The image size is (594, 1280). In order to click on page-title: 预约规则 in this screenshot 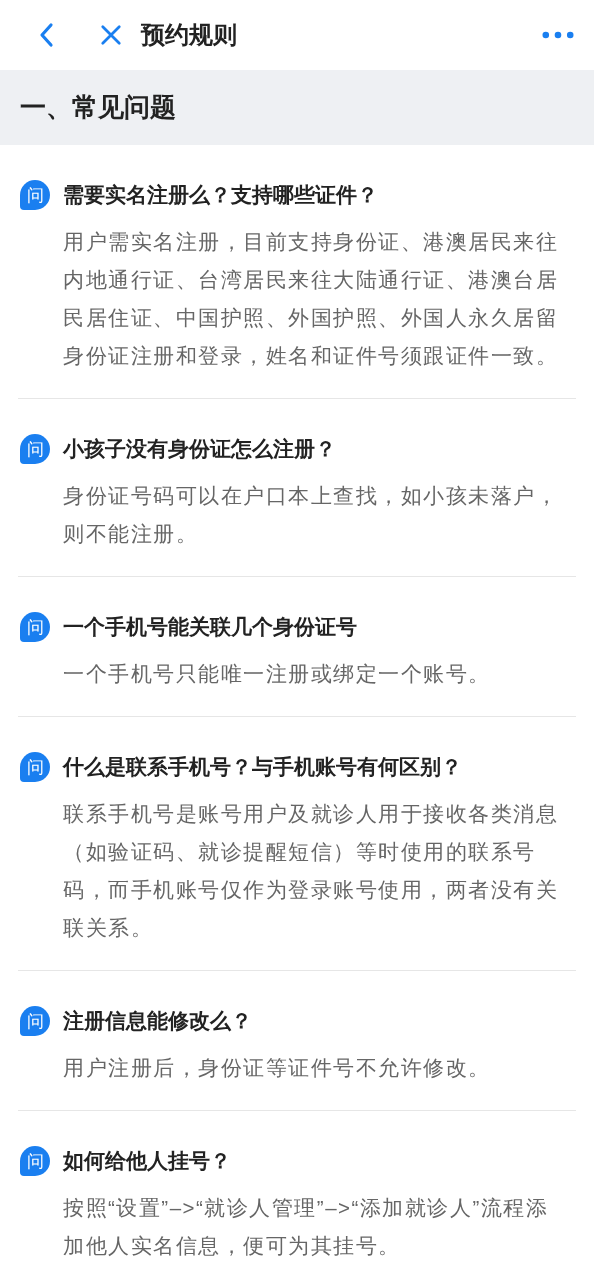, I will do `click(189, 35)`.